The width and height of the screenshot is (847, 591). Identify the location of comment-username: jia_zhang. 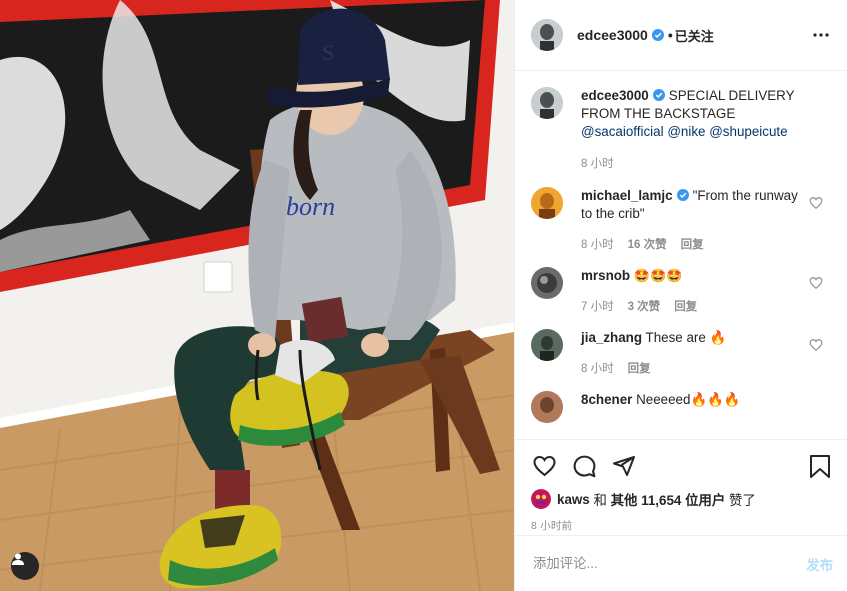
(611, 337).